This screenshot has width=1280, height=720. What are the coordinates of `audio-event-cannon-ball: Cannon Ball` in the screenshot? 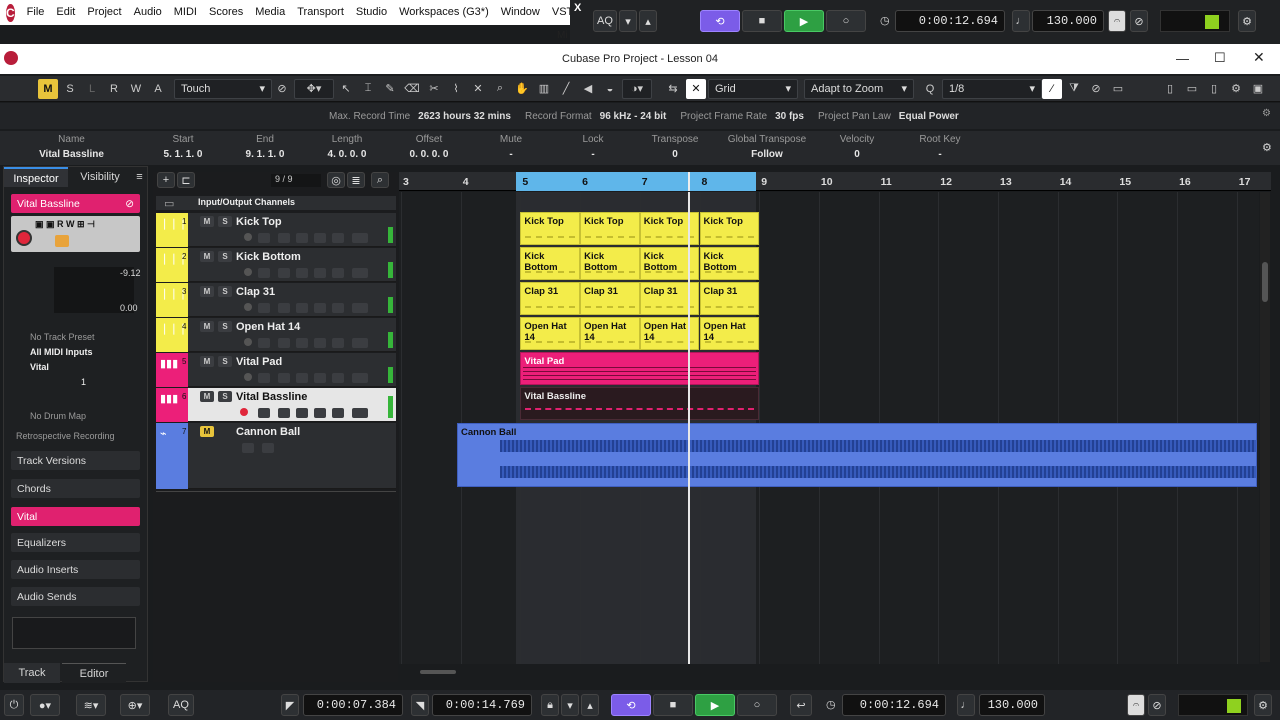 It's located at (857, 455).